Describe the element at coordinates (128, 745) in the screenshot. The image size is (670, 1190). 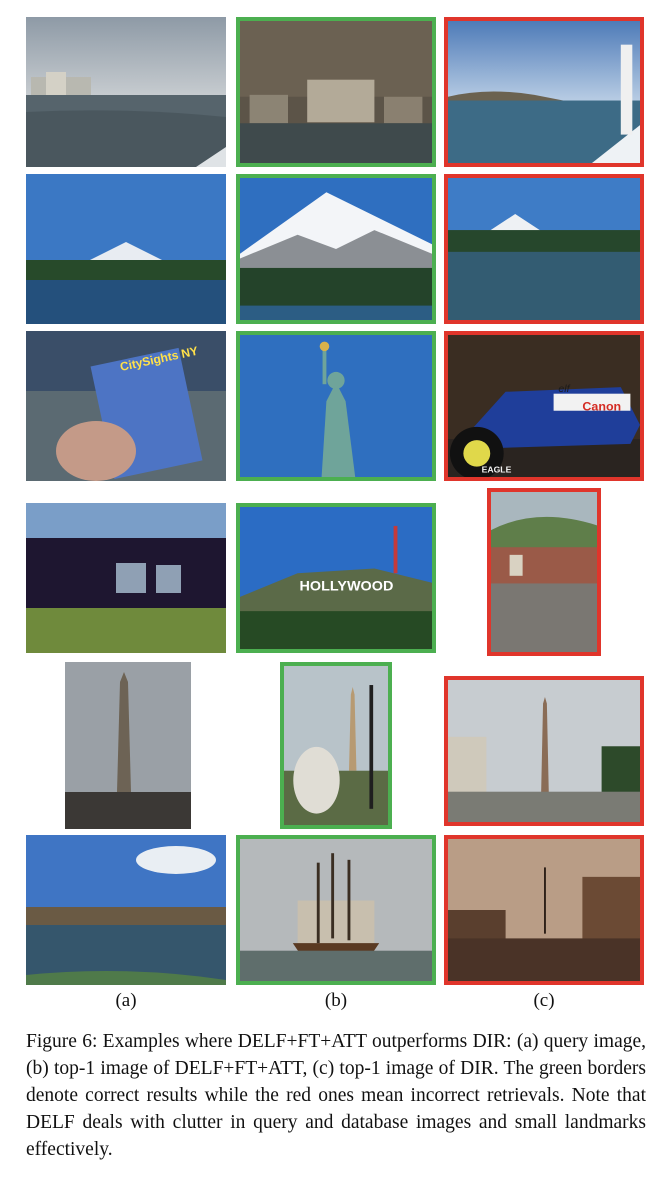
I see `row5-query-image` at that location.